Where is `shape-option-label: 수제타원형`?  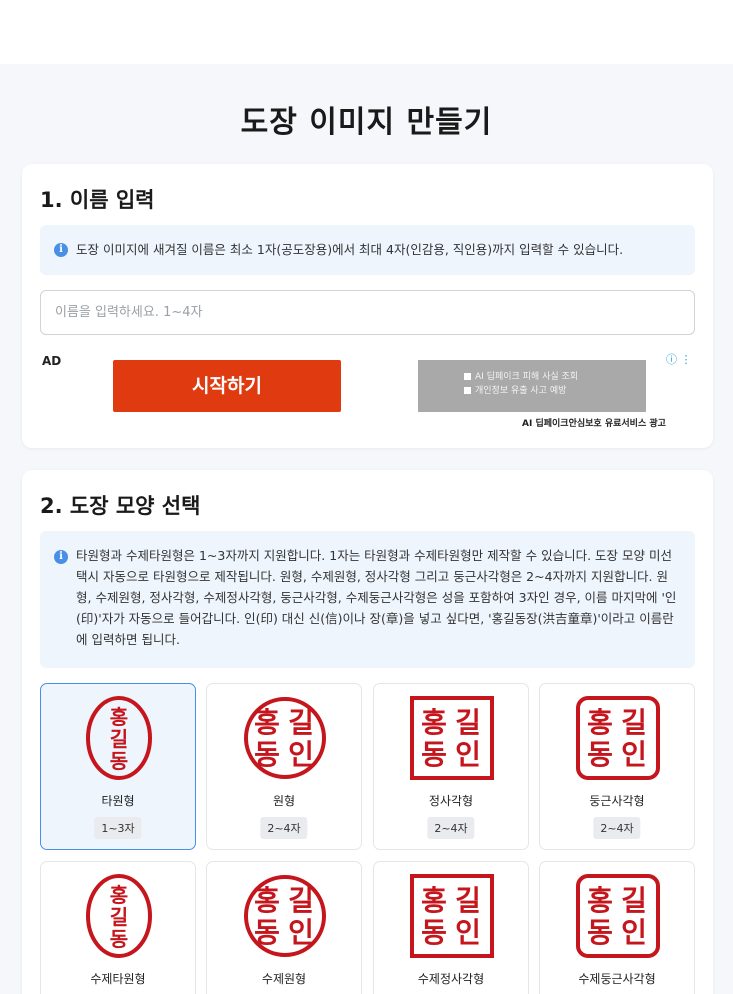
shape-option-label: 수제타원형 is located at coordinates (118, 979).